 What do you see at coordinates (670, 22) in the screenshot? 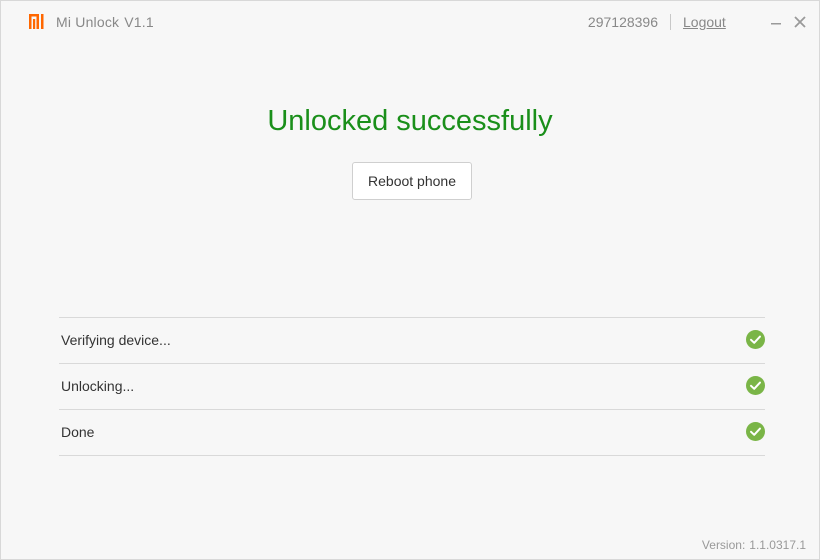
I see `titlebar-divider` at bounding box center [670, 22].